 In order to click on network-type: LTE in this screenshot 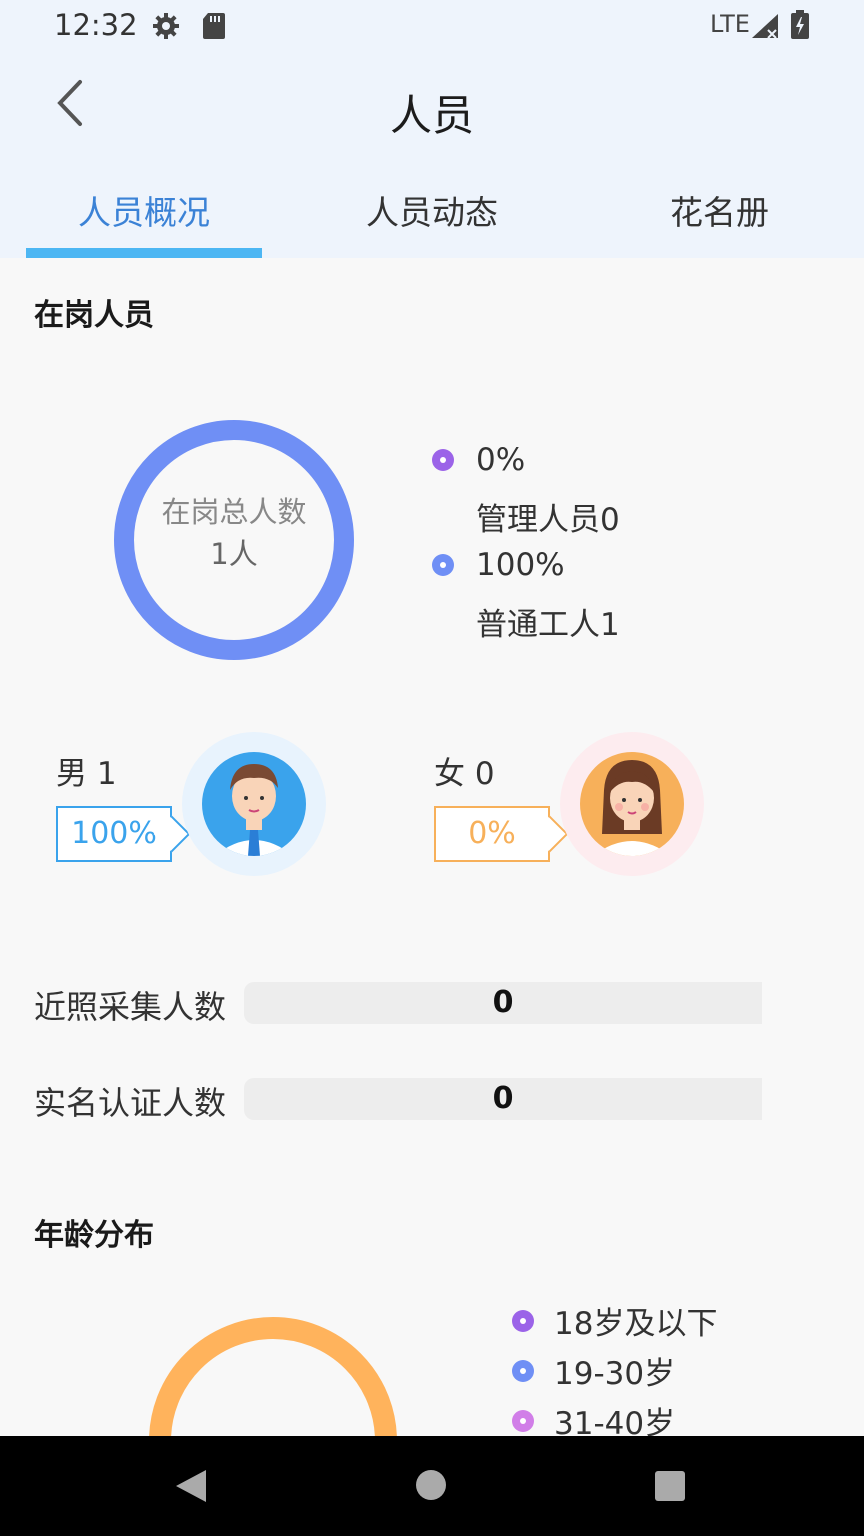, I will do `click(730, 24)`.